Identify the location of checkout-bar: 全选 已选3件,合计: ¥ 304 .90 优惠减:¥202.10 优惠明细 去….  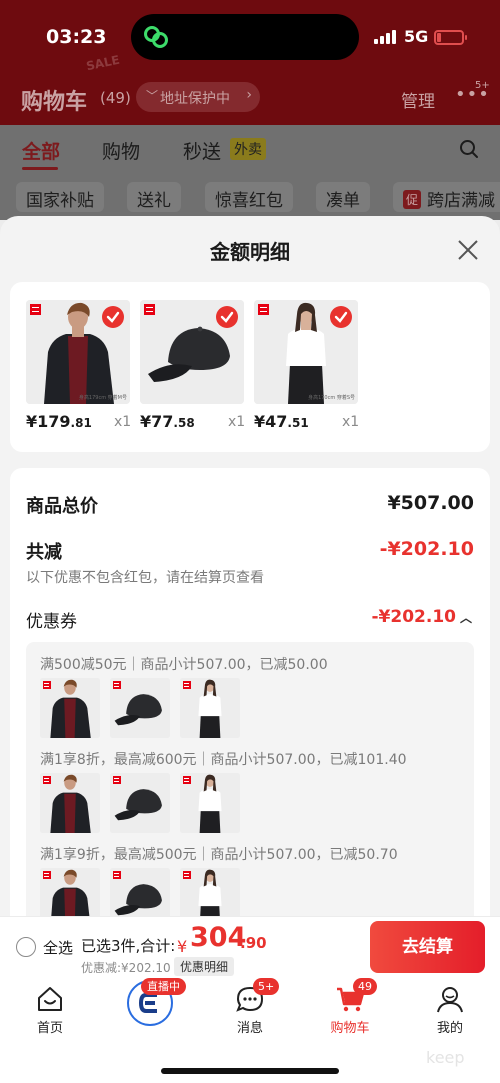
(250, 947).